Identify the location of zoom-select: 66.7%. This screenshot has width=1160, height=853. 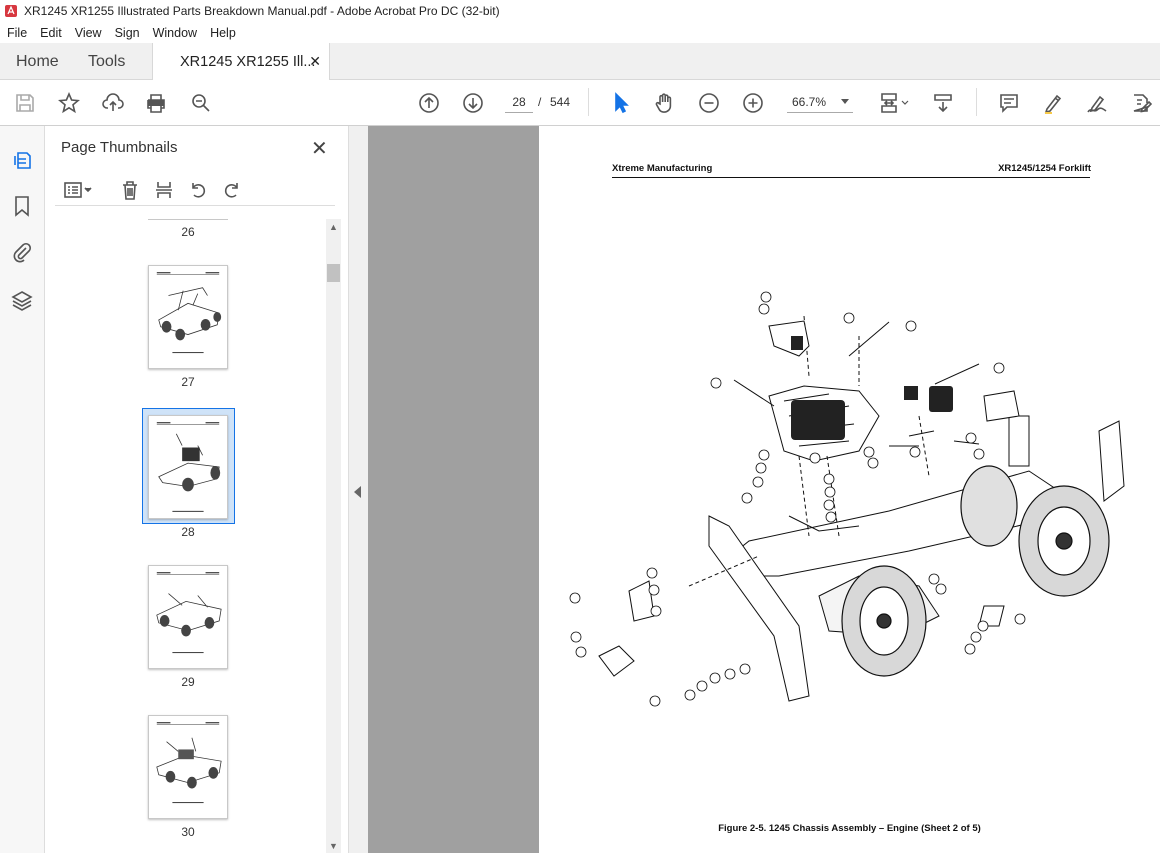
(820, 102).